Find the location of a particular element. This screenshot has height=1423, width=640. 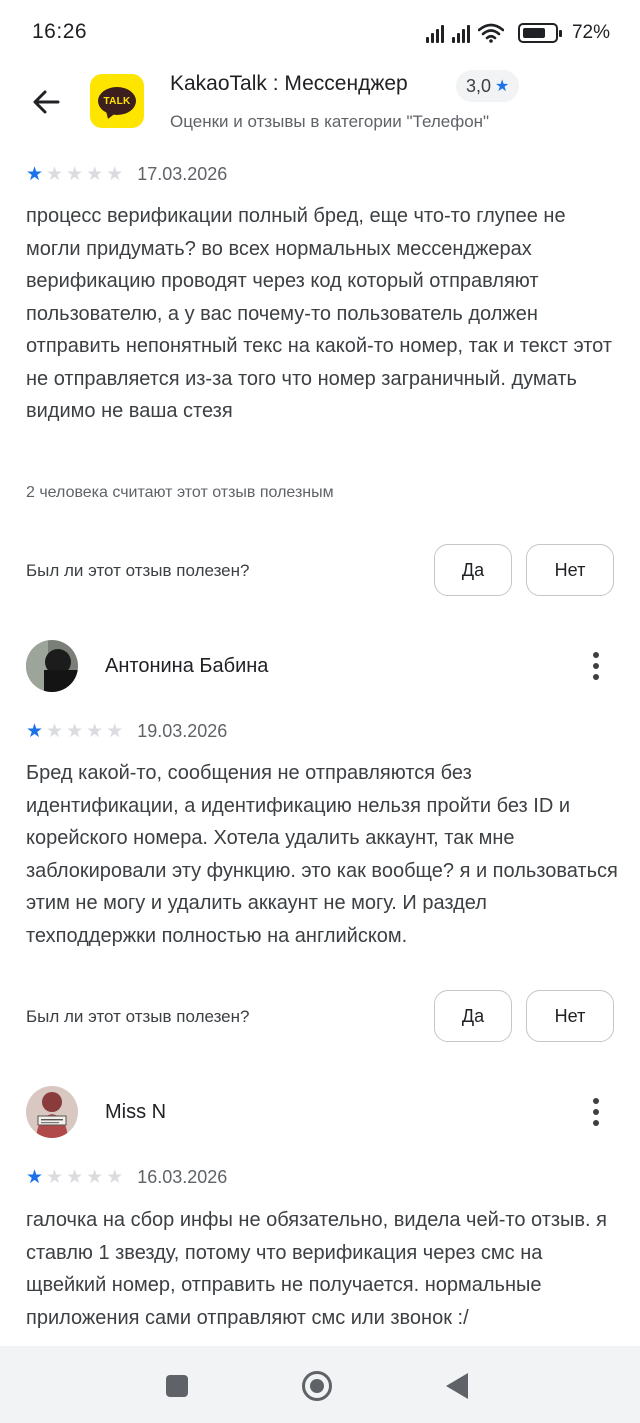

author-name: Miss N is located at coordinates (136, 1111).